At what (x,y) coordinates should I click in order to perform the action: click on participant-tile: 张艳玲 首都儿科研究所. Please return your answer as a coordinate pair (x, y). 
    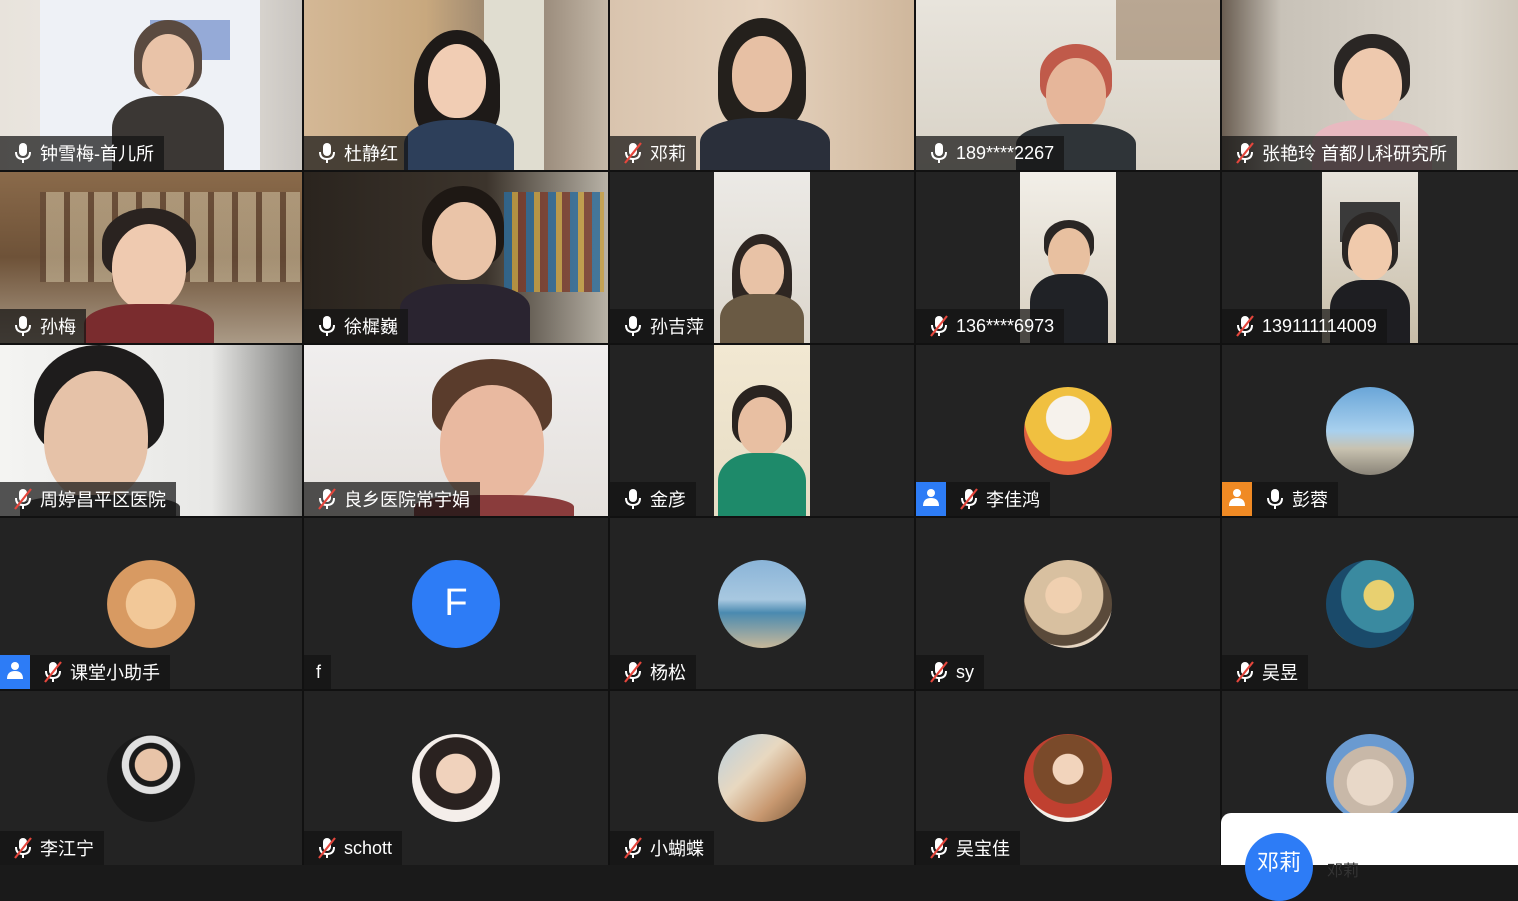
    Looking at the image, I should click on (1370, 85).